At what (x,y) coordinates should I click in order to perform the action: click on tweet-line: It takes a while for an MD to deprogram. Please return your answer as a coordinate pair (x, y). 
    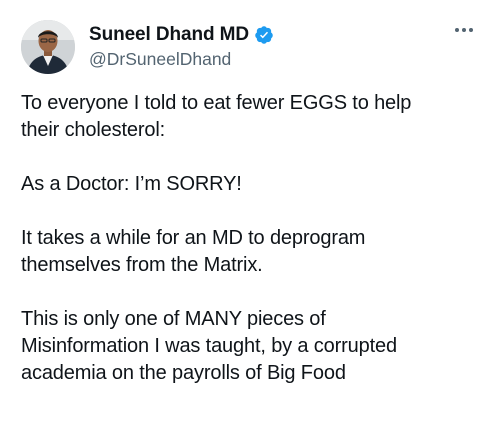
    Looking at the image, I should click on (193, 238).